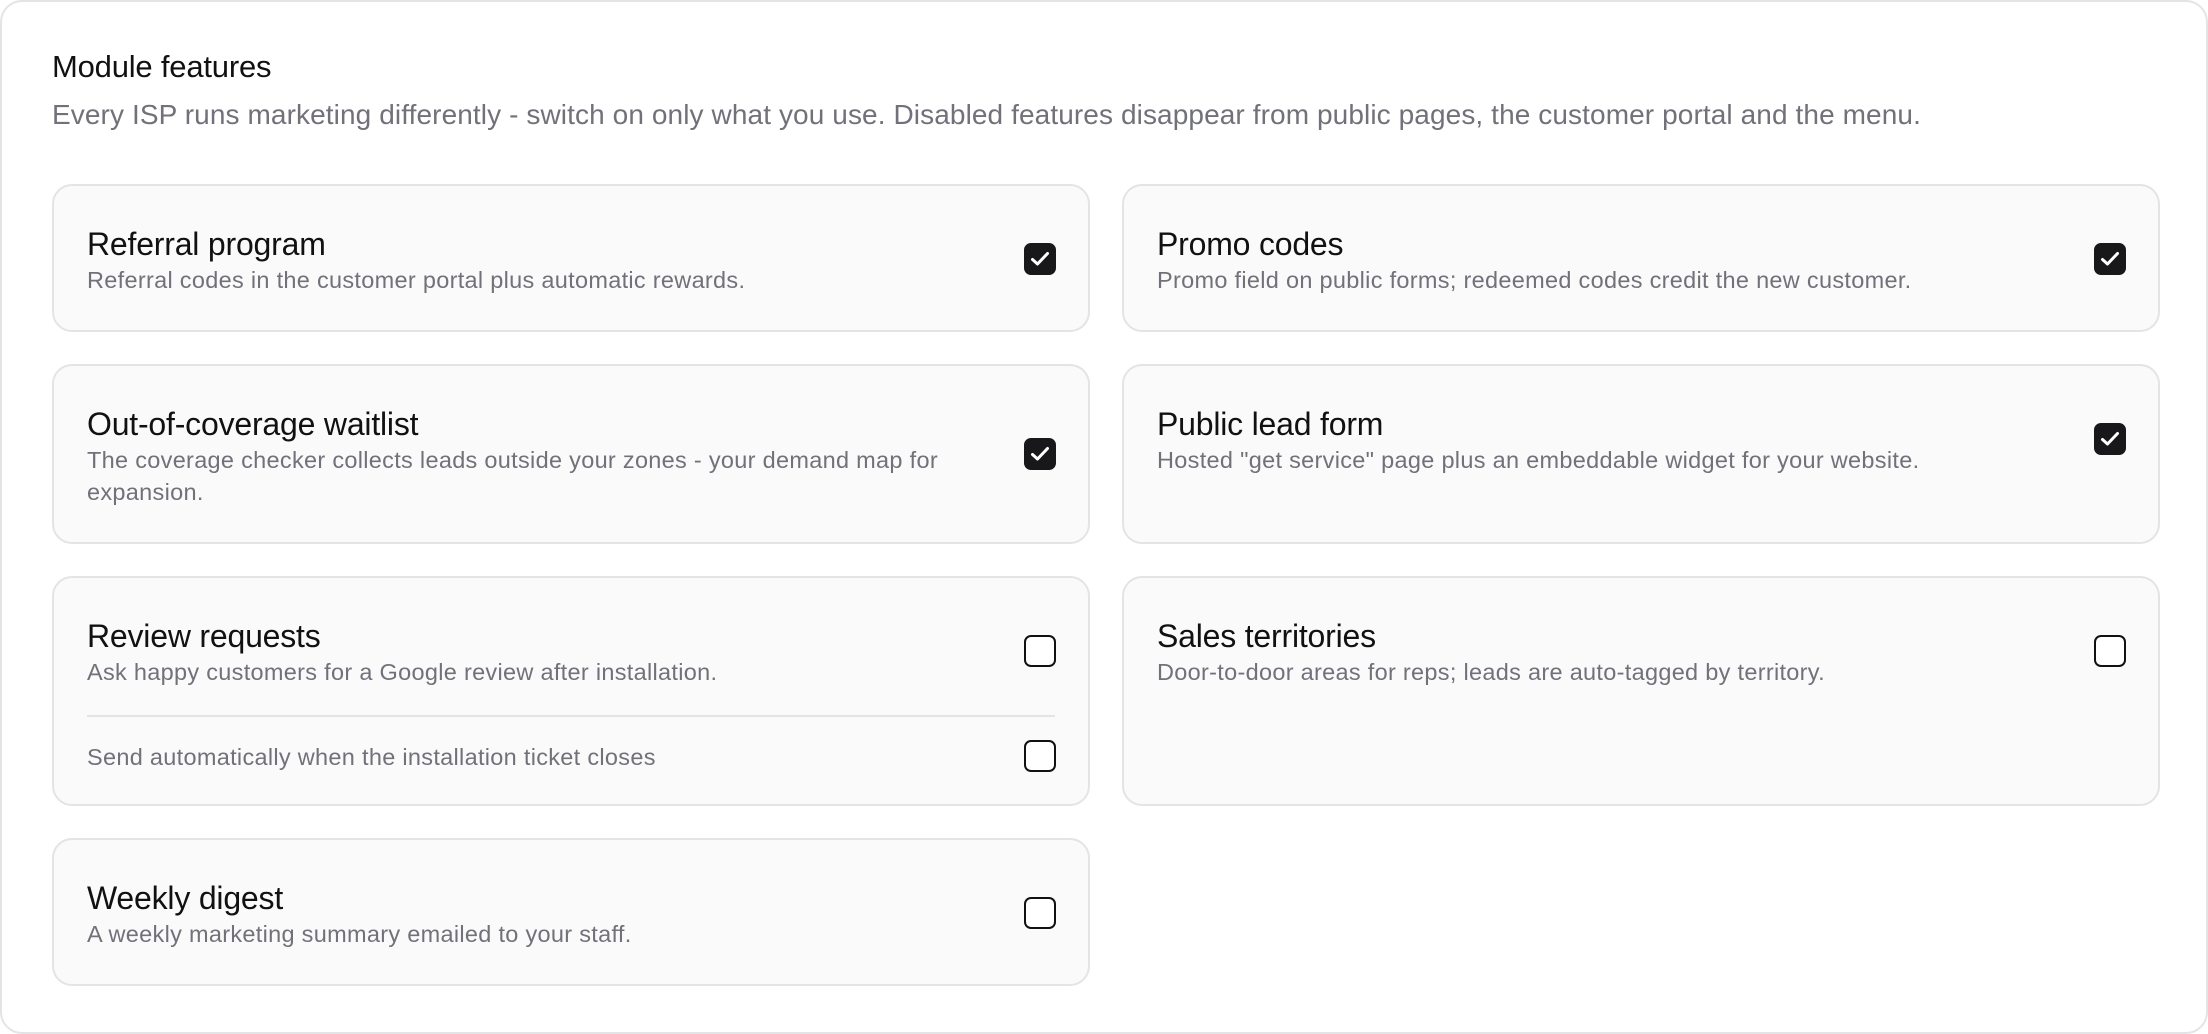  Describe the element at coordinates (204, 636) in the screenshot. I see `feature-title: Review requests` at that location.